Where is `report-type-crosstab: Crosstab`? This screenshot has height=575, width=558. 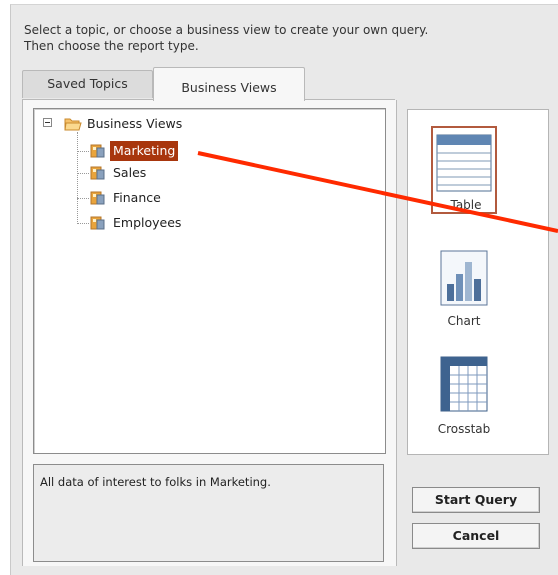 report-type-crosstab: Crosstab is located at coordinates (464, 400).